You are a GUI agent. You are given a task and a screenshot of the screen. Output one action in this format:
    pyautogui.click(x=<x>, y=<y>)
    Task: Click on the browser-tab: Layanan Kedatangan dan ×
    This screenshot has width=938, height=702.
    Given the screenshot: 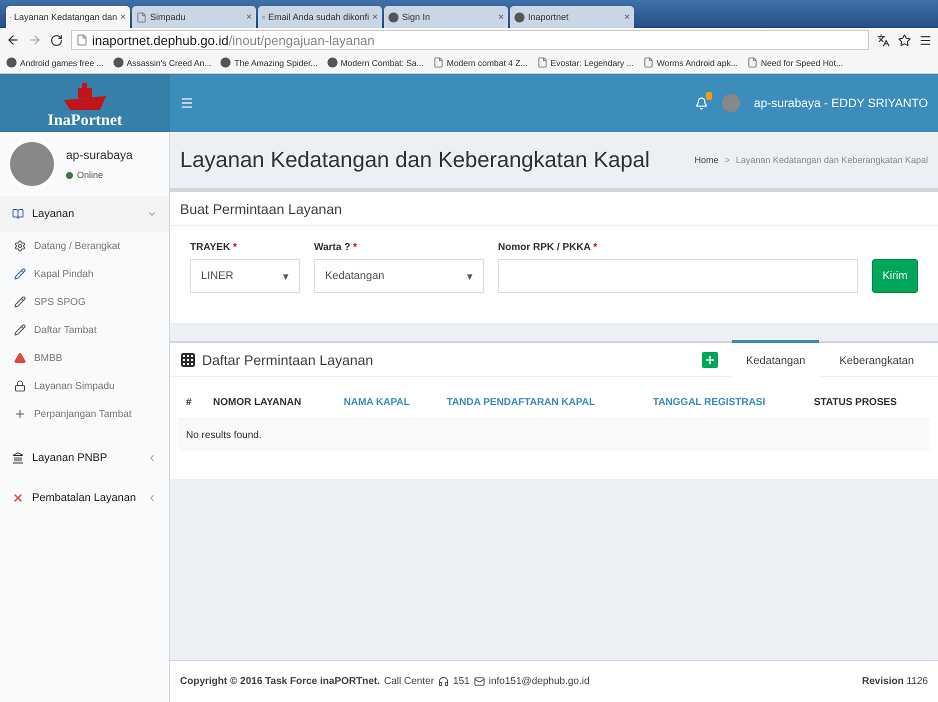 What is the action you would take?
    pyautogui.click(x=68, y=17)
    